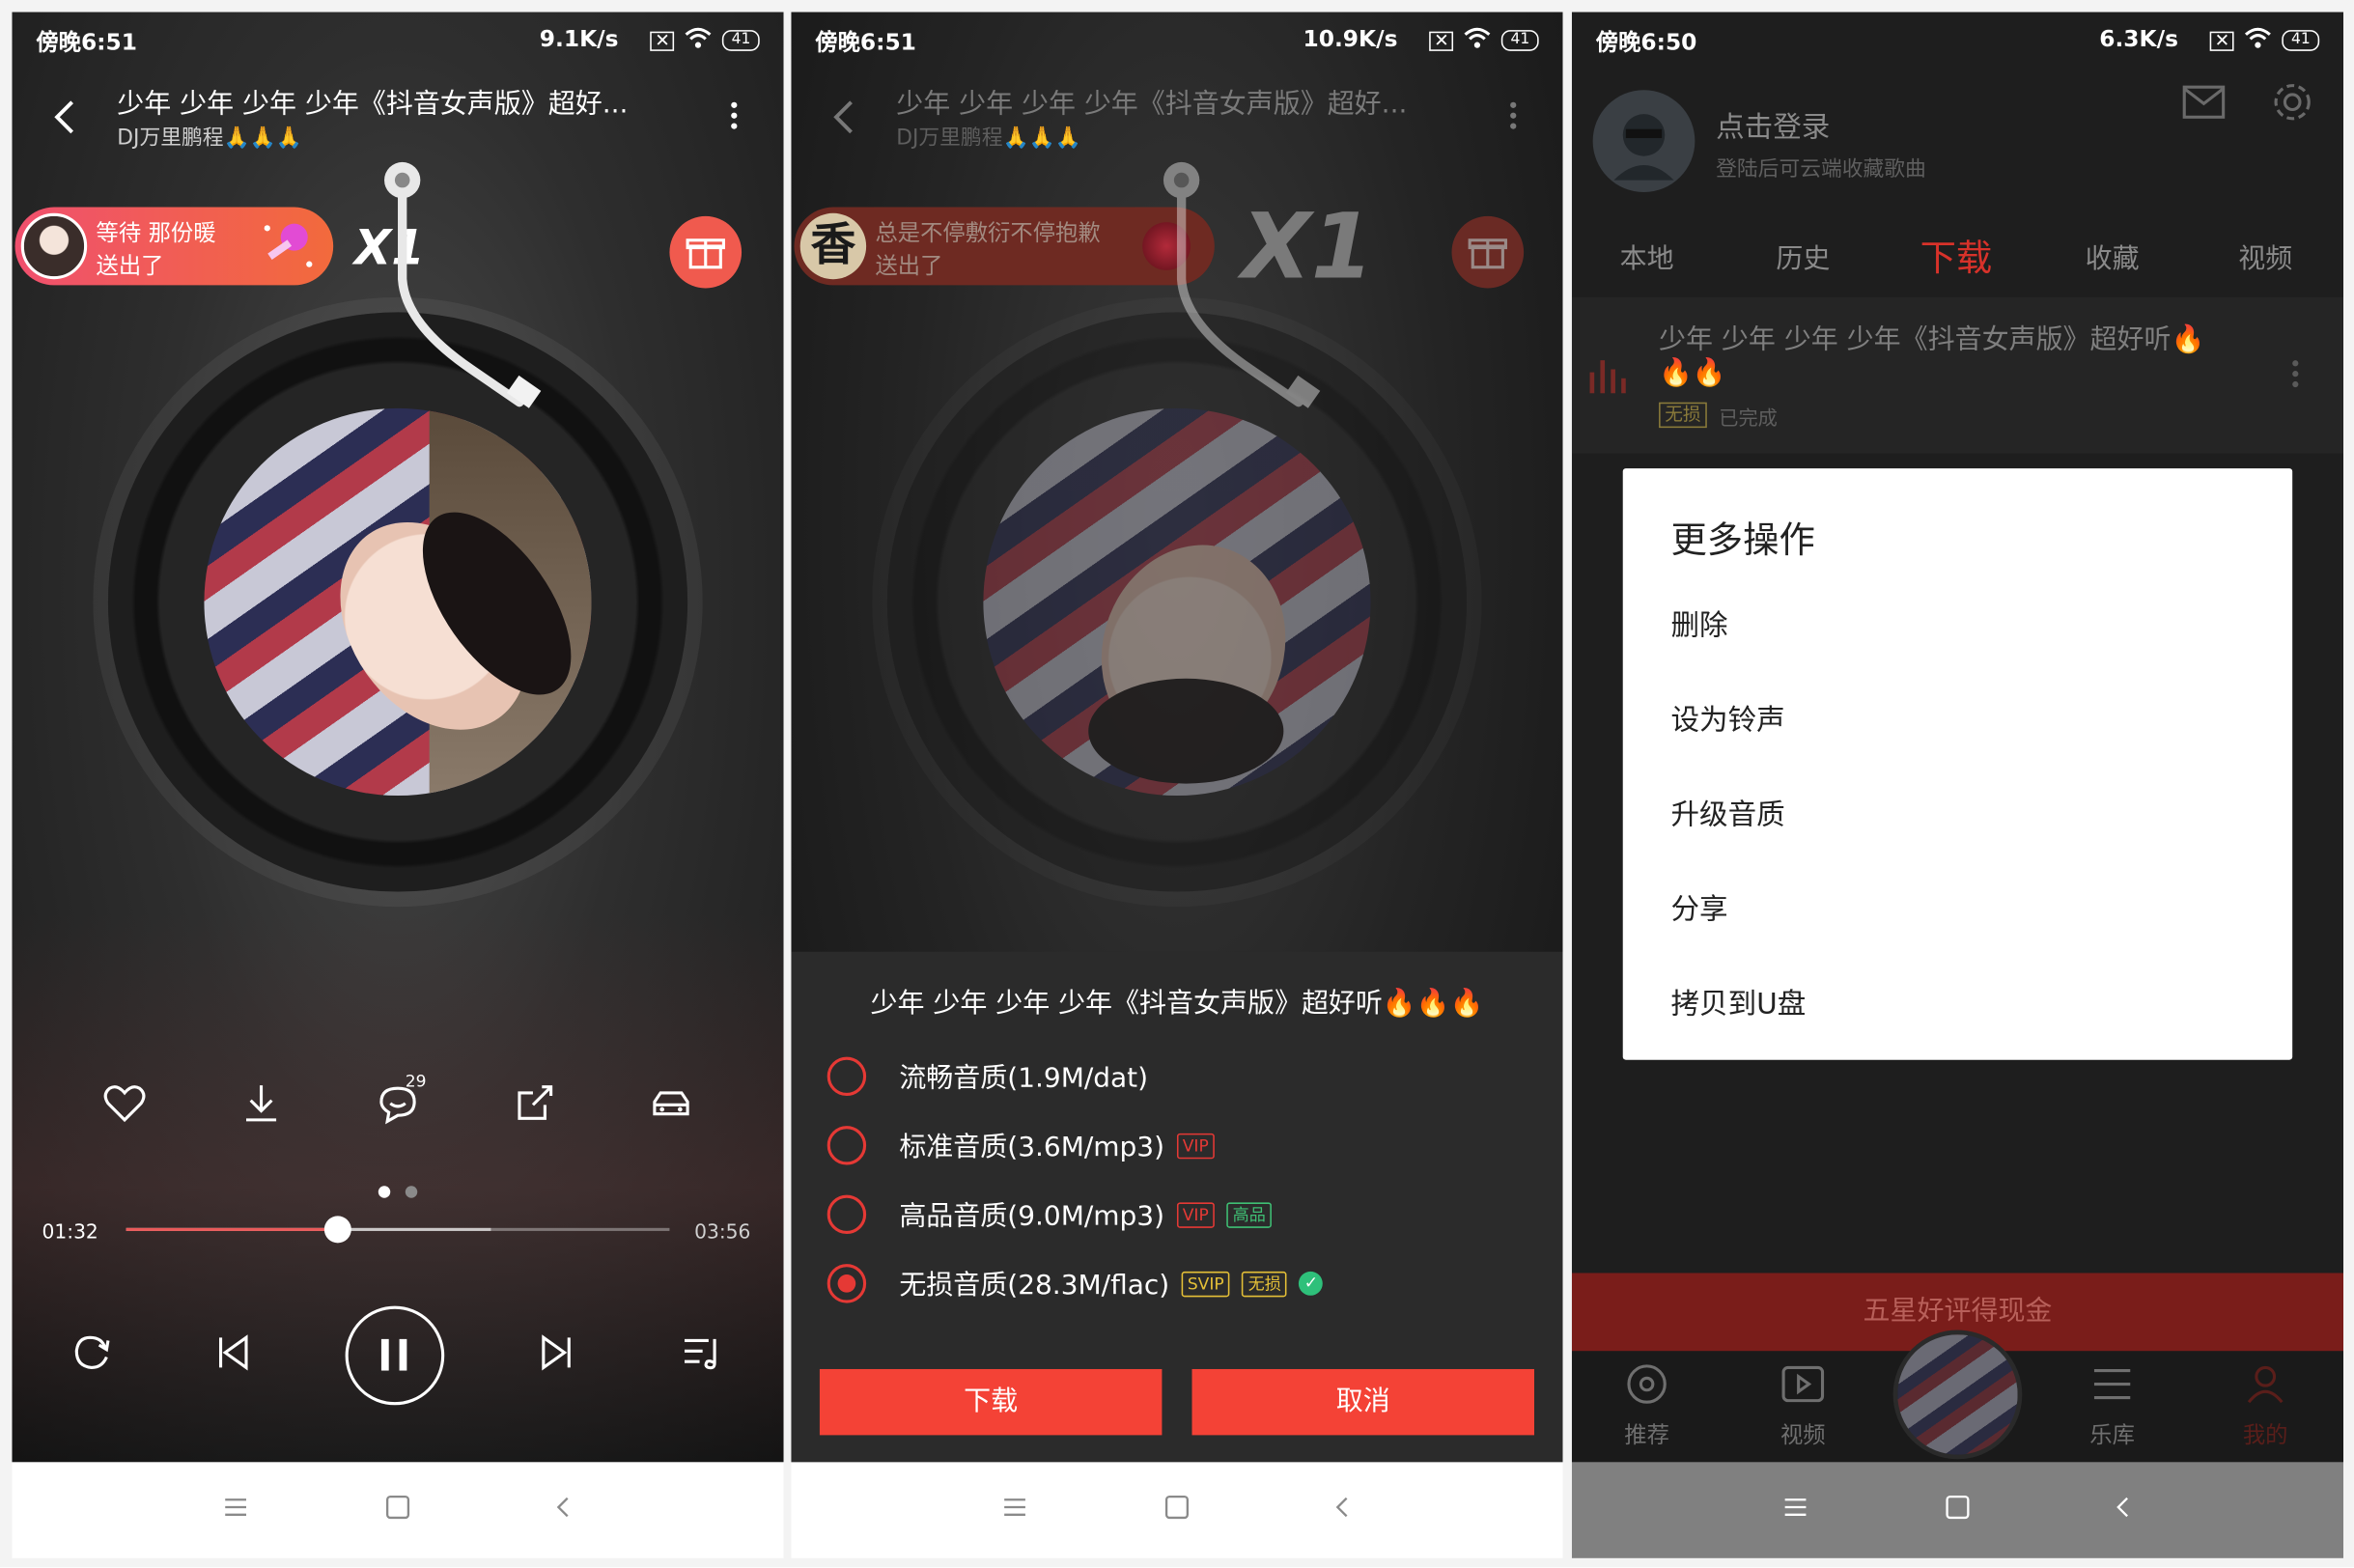 Image resolution: width=2354 pixels, height=1568 pixels. Describe the element at coordinates (1249, 1215) in the screenshot. I see `high-quality-badge: 高品` at that location.